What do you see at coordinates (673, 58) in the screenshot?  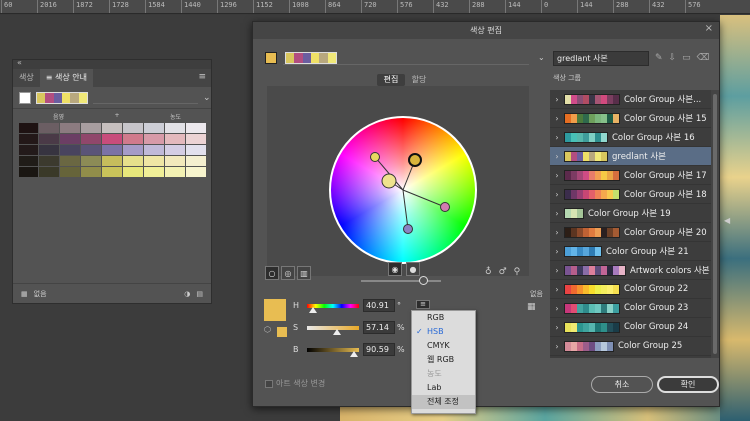 I see `import-icon: ⇩` at bounding box center [673, 58].